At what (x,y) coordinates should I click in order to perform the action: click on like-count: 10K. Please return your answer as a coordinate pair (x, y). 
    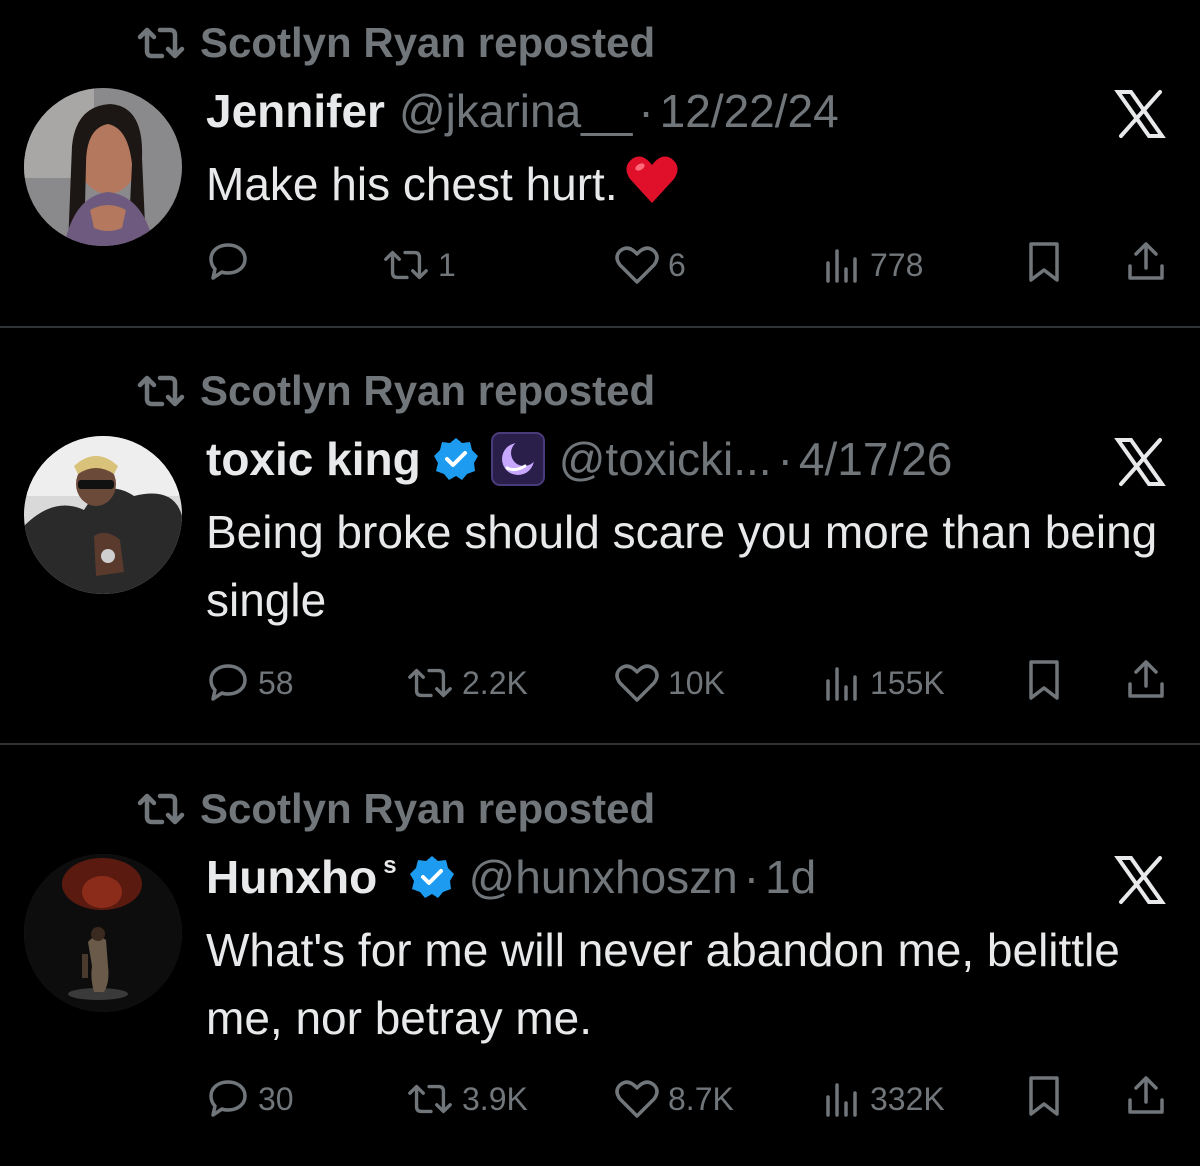
    Looking at the image, I should click on (696, 683).